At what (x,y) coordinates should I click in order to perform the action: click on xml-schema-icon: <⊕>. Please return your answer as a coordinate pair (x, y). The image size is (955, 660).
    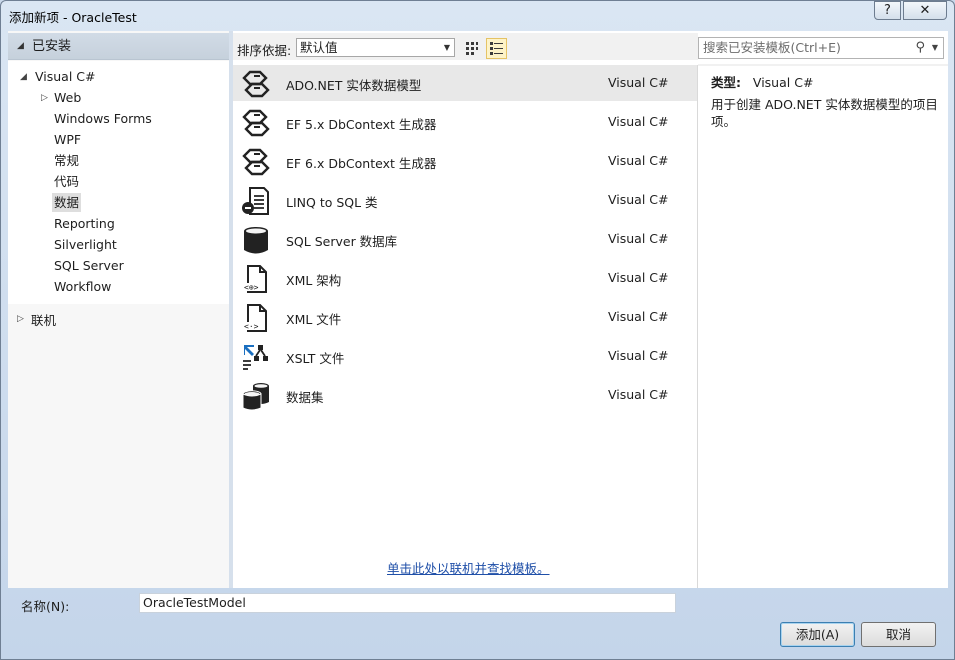
    Looking at the image, I should click on (255, 279).